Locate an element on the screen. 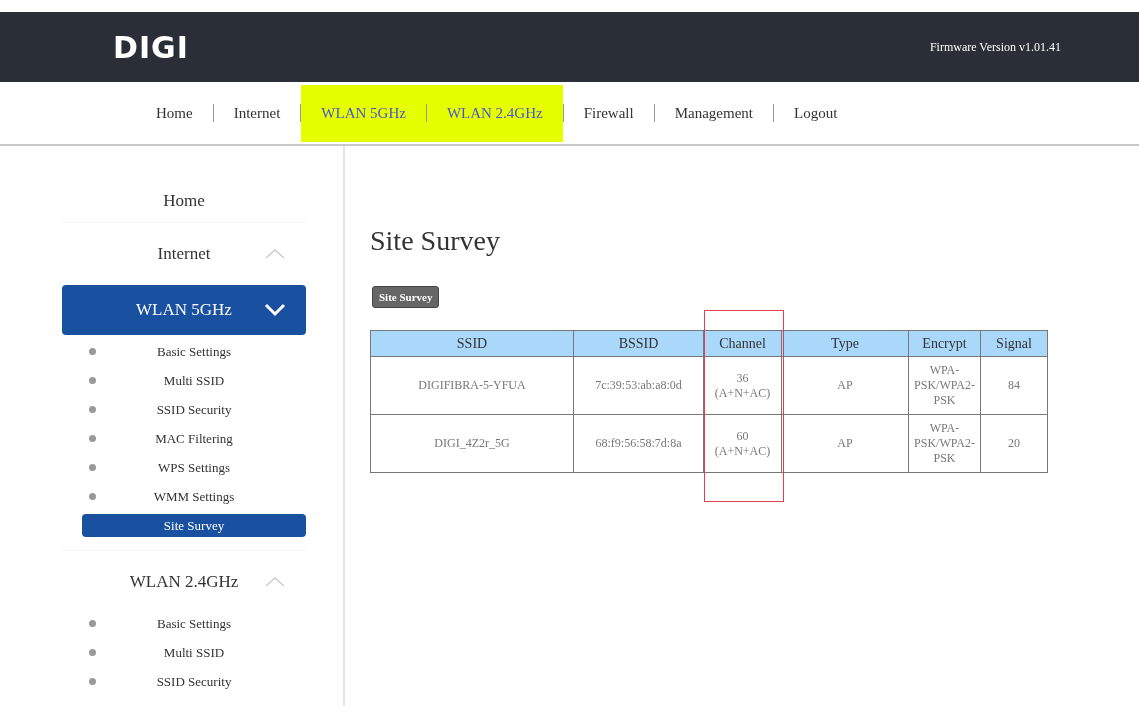 The image size is (1139, 707). logo: DIGI is located at coordinates (151, 47).